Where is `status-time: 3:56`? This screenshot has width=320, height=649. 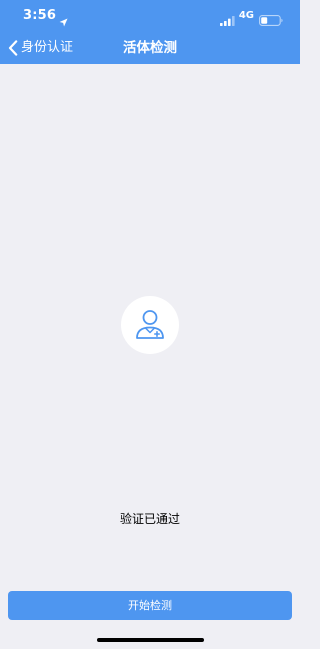
status-time: 3:56 is located at coordinates (40, 15).